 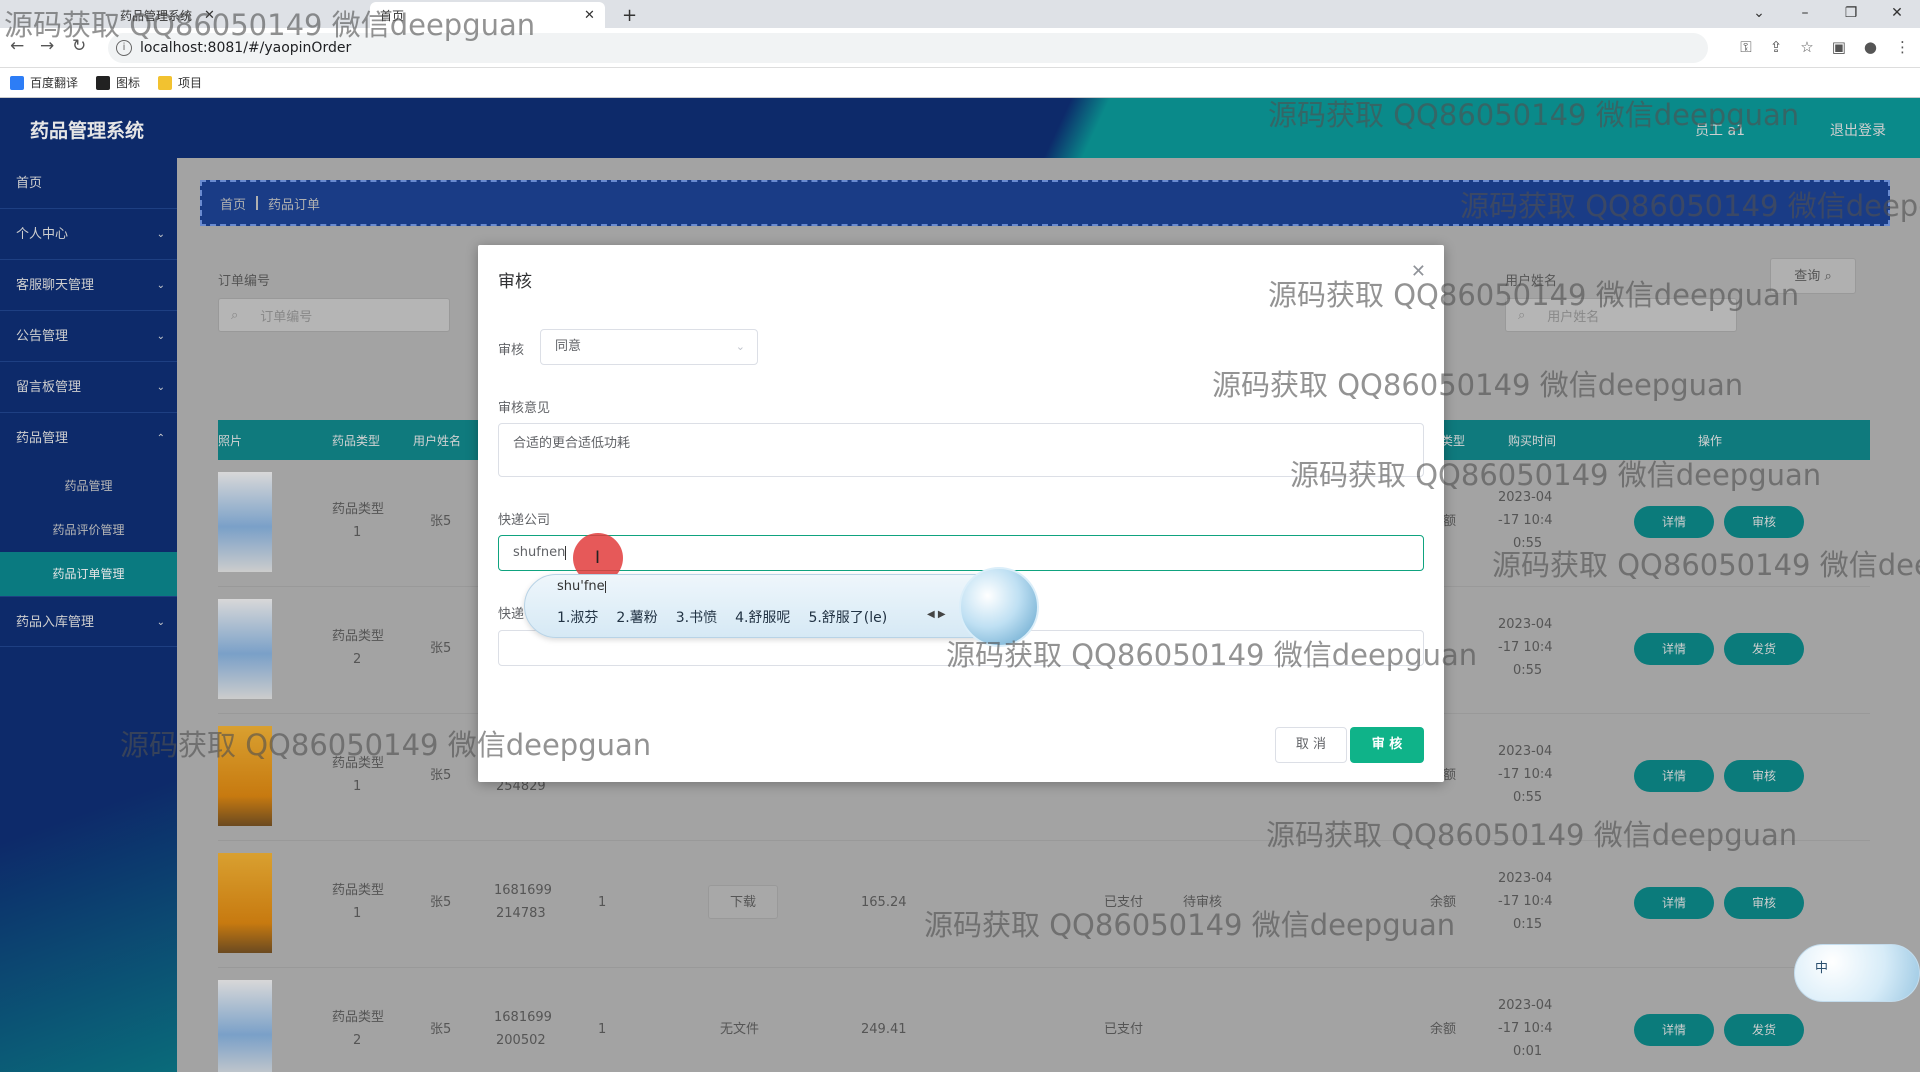 I want to click on query-button: 查询 ⌕, so click(x=1813, y=276).